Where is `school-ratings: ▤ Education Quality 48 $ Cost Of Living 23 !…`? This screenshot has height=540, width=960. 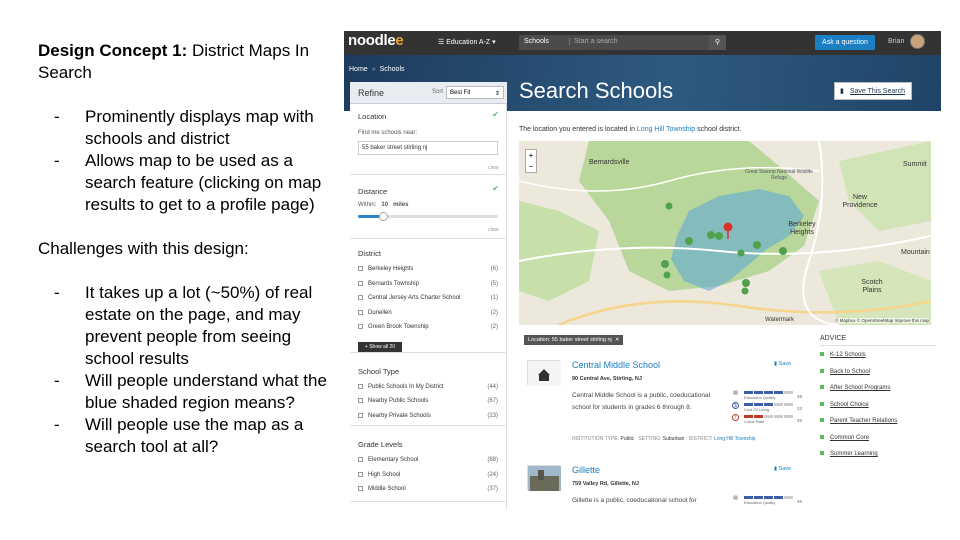 school-ratings: ▤ Education Quality 48 $ Cost Of Living 23 !… is located at coordinates (767, 408).